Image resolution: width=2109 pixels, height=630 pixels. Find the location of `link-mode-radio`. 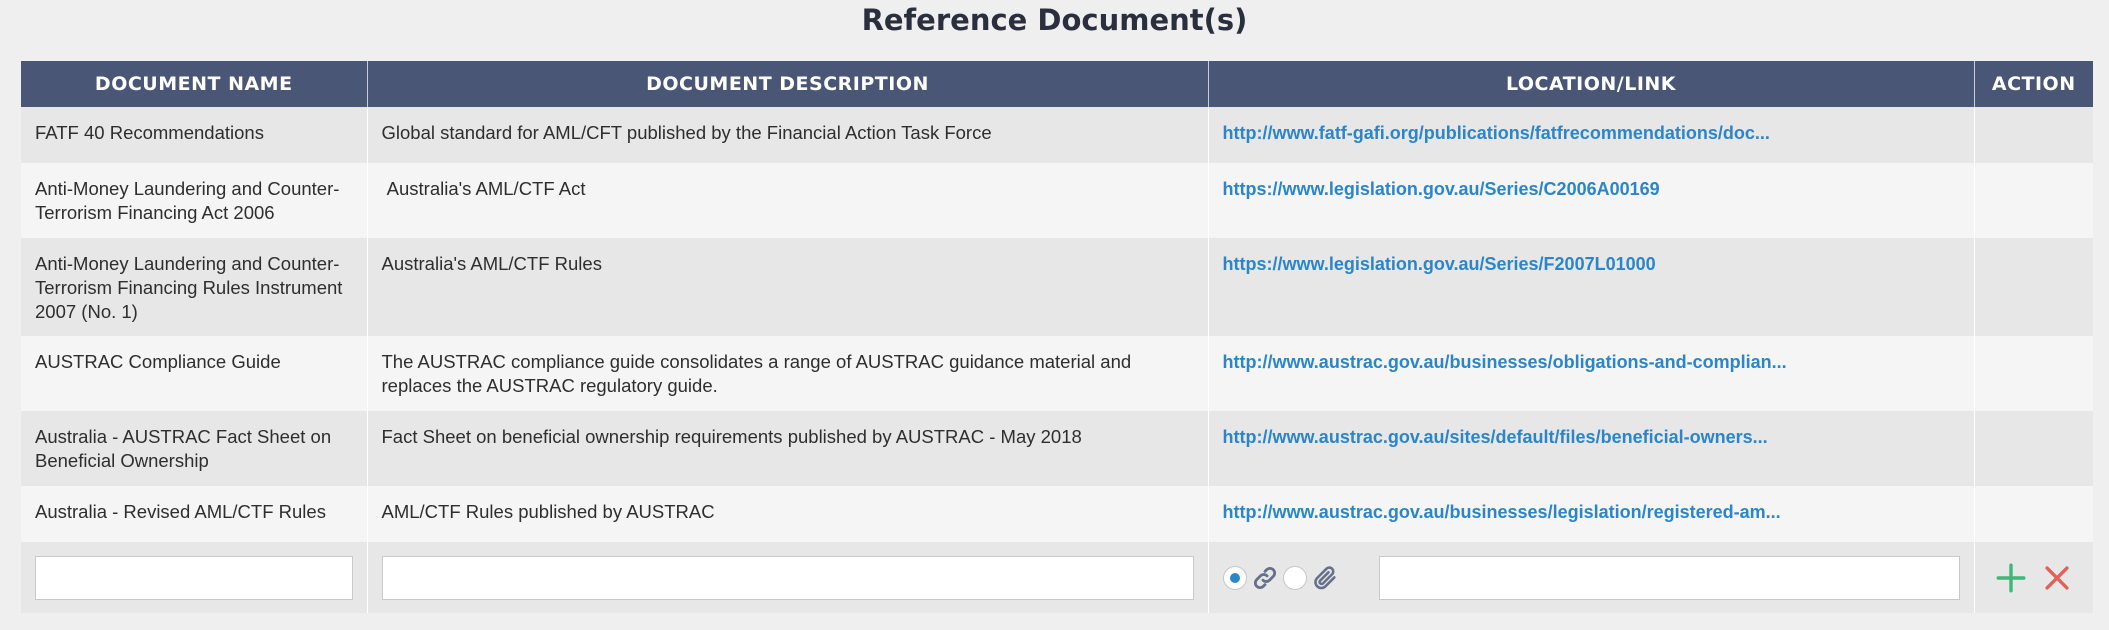

link-mode-radio is located at coordinates (1234, 578).